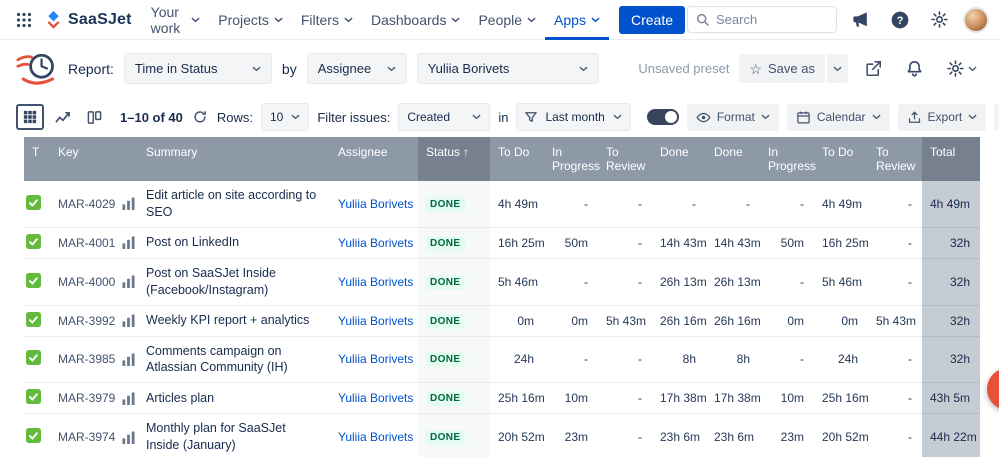 This screenshot has height=457, width=999. Describe the element at coordinates (507, 68) in the screenshot. I see `assignee-select: Yuliia Borivets` at that location.